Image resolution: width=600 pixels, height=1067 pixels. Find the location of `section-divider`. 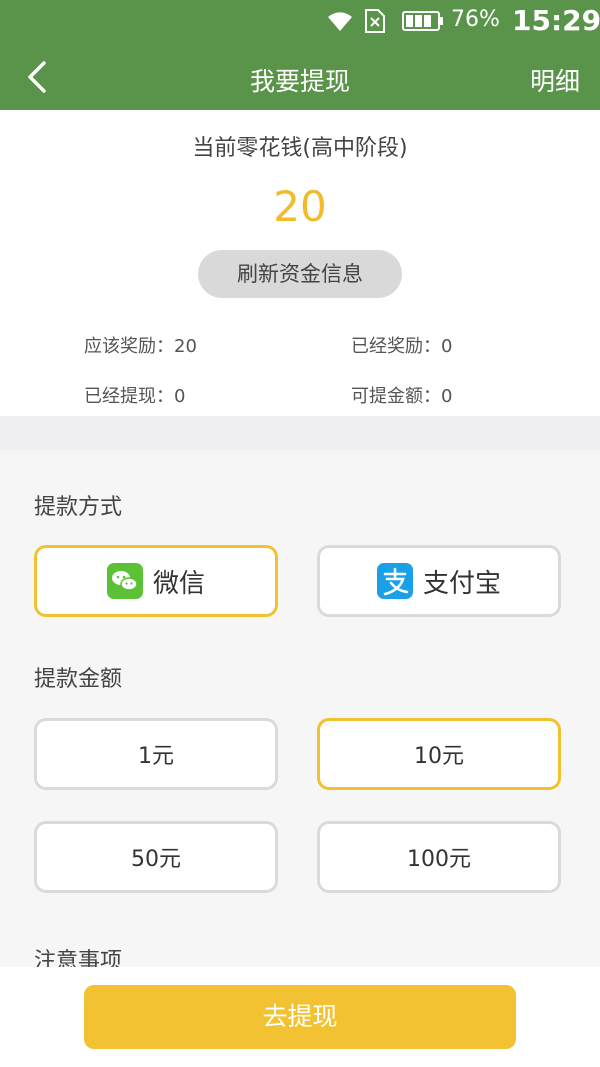

section-divider is located at coordinates (300, 433).